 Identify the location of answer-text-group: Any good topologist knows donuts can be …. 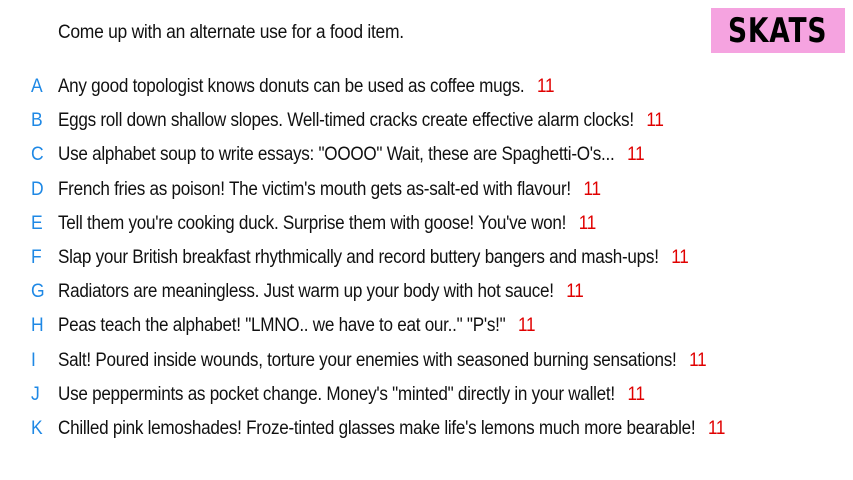
(306, 87).